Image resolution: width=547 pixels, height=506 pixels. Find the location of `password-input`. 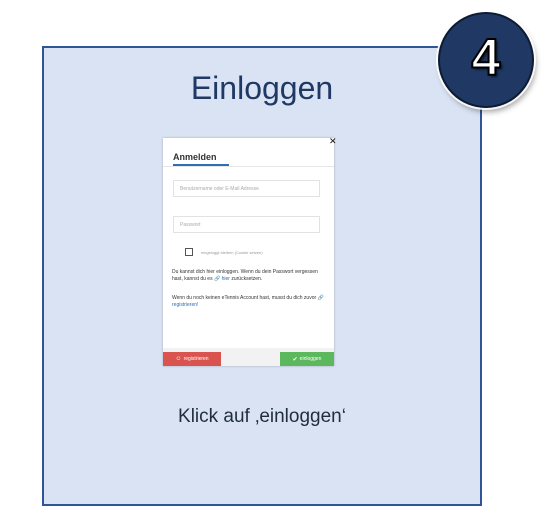

password-input is located at coordinates (246, 224).